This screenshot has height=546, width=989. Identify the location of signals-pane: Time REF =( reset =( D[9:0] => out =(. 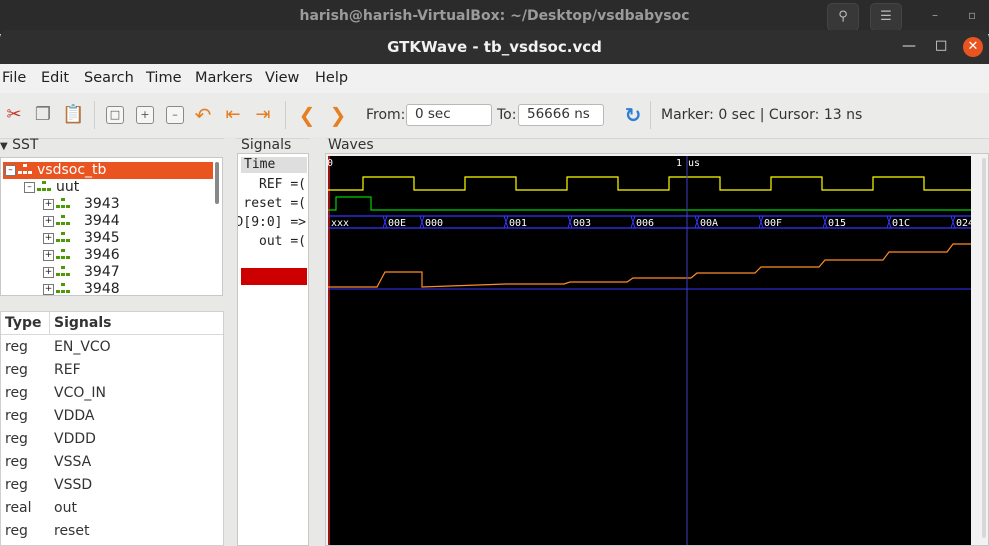
(273, 349).